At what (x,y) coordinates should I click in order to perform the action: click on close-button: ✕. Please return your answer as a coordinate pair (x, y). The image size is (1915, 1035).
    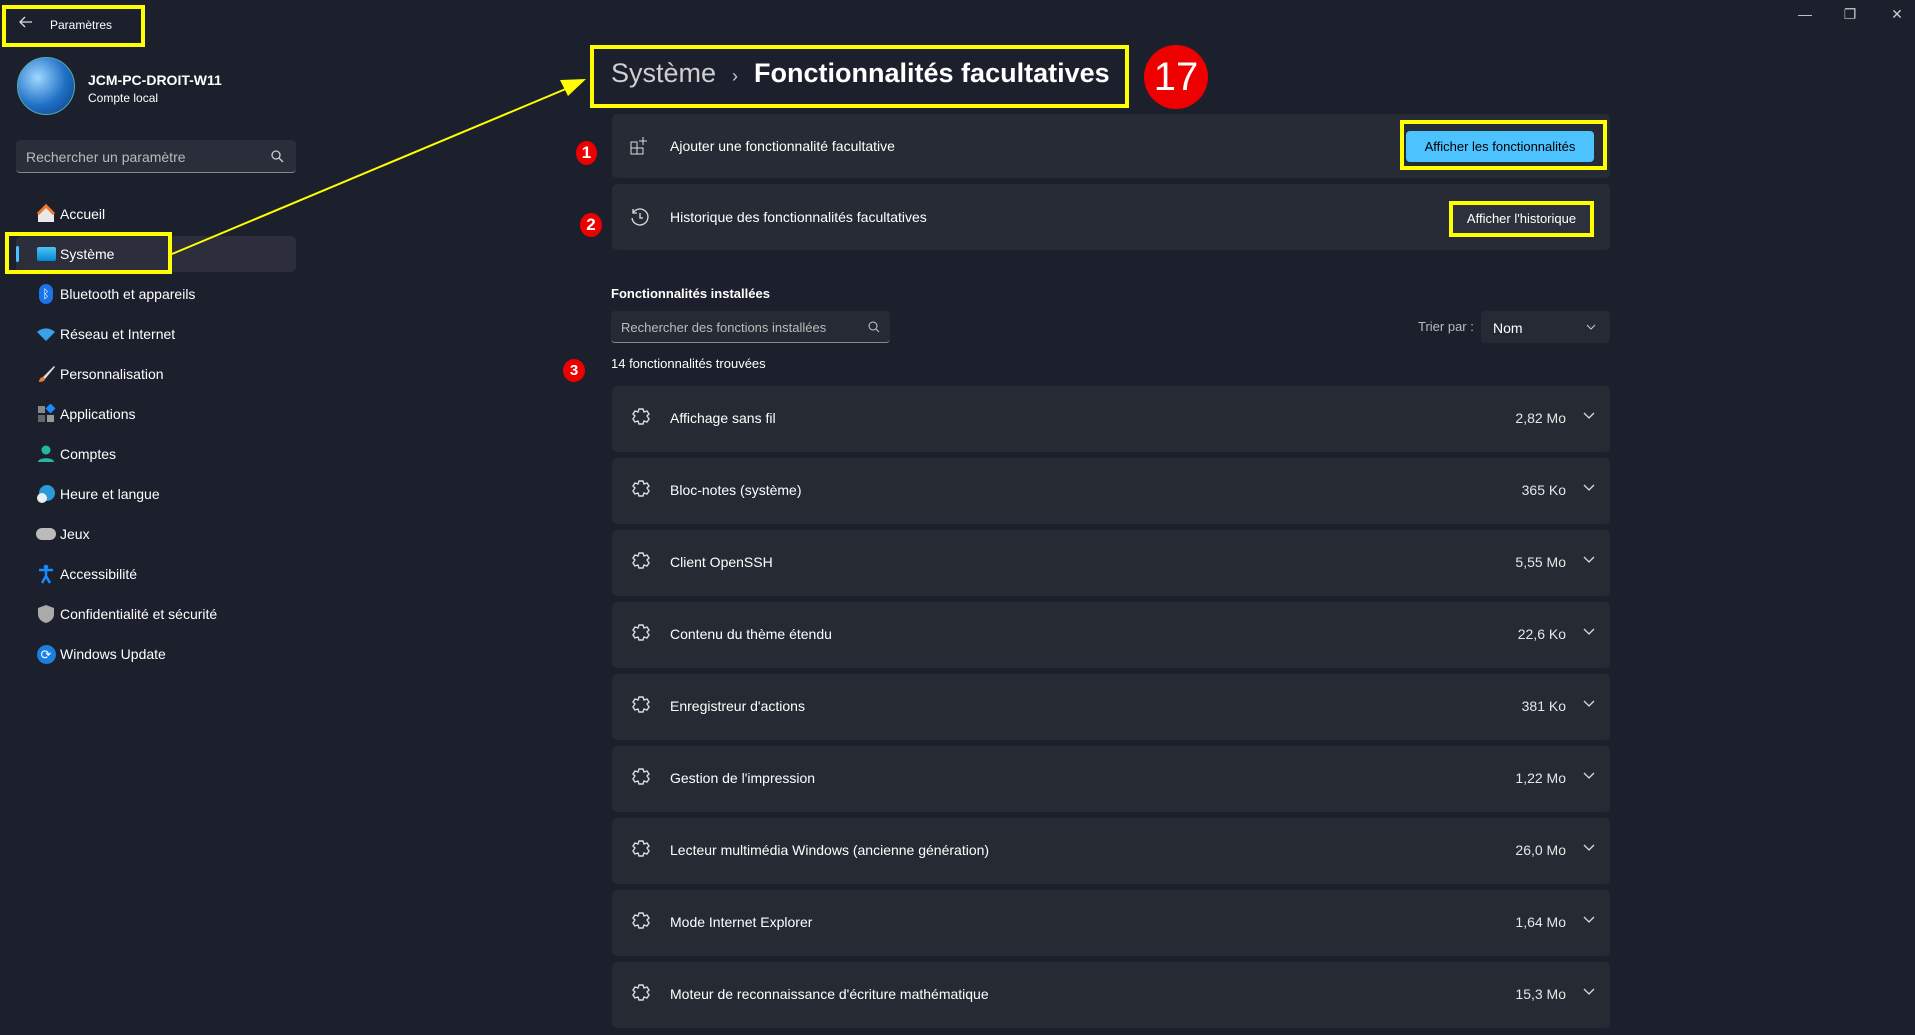
    Looking at the image, I should click on (1897, 16).